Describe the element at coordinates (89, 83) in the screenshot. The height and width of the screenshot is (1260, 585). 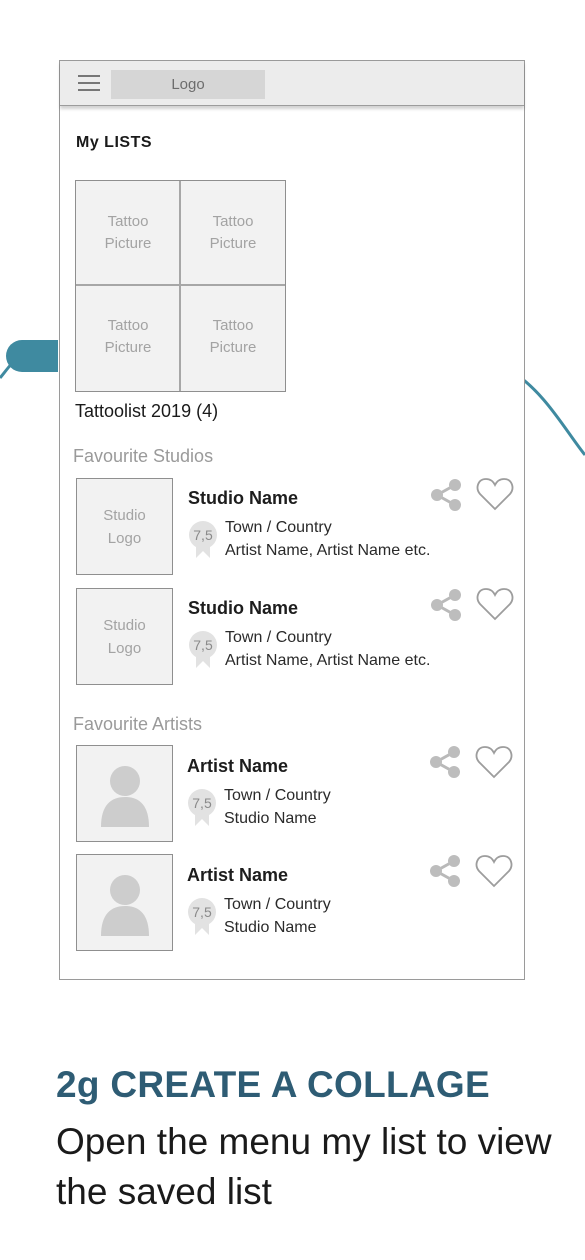
I see `hamburger-menu-icon` at that location.